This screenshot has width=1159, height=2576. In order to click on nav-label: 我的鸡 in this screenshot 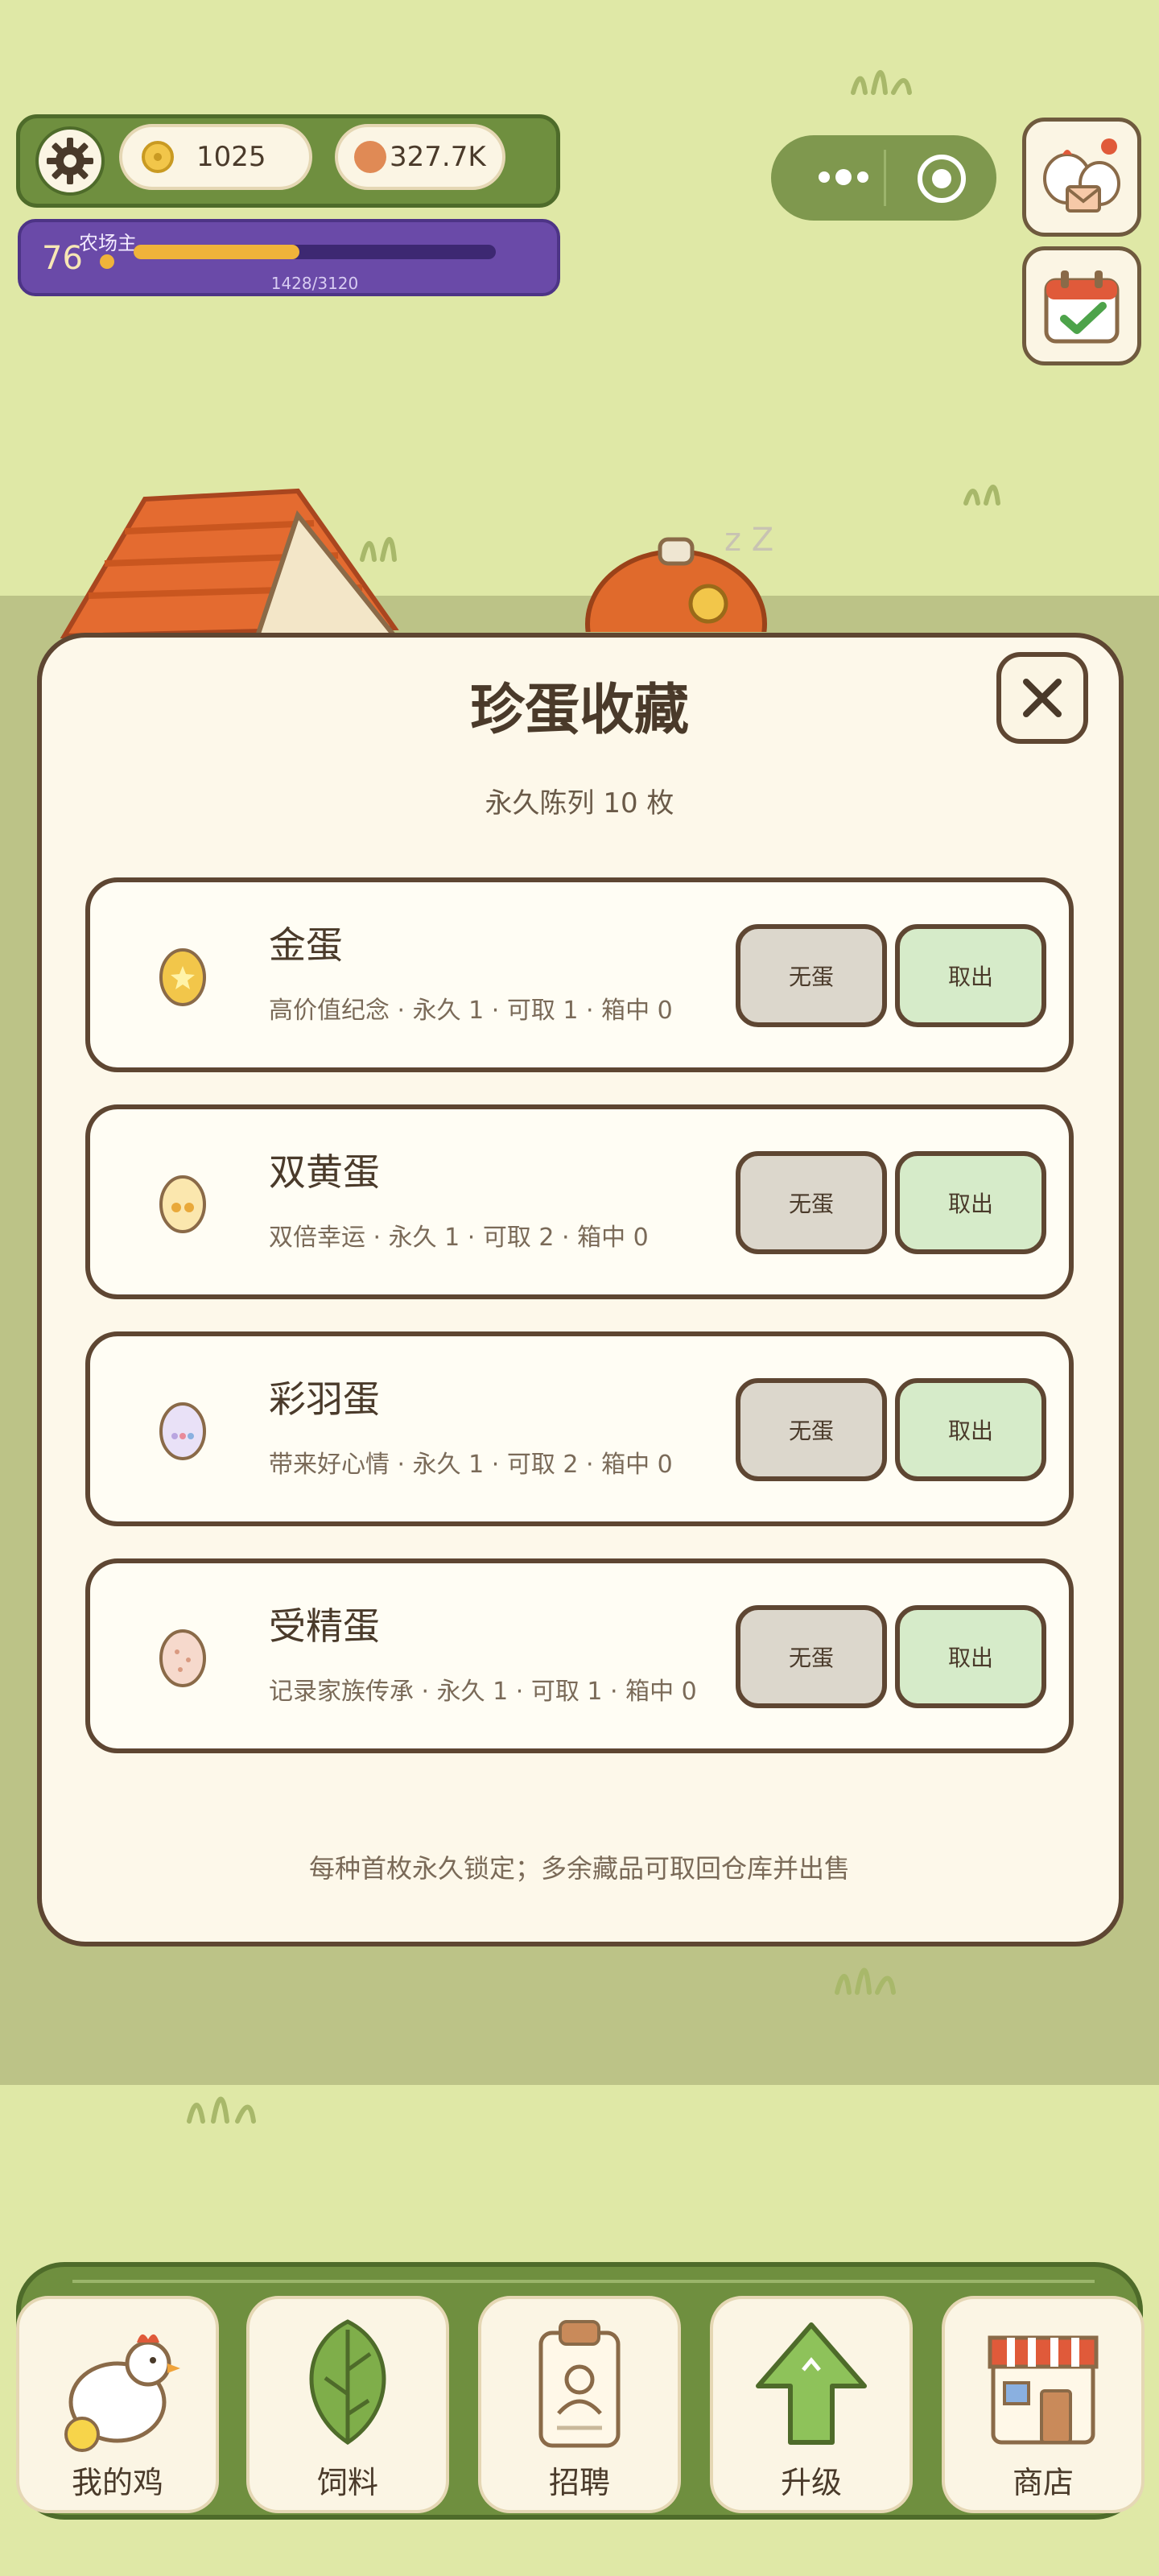, I will do `click(117, 2482)`.